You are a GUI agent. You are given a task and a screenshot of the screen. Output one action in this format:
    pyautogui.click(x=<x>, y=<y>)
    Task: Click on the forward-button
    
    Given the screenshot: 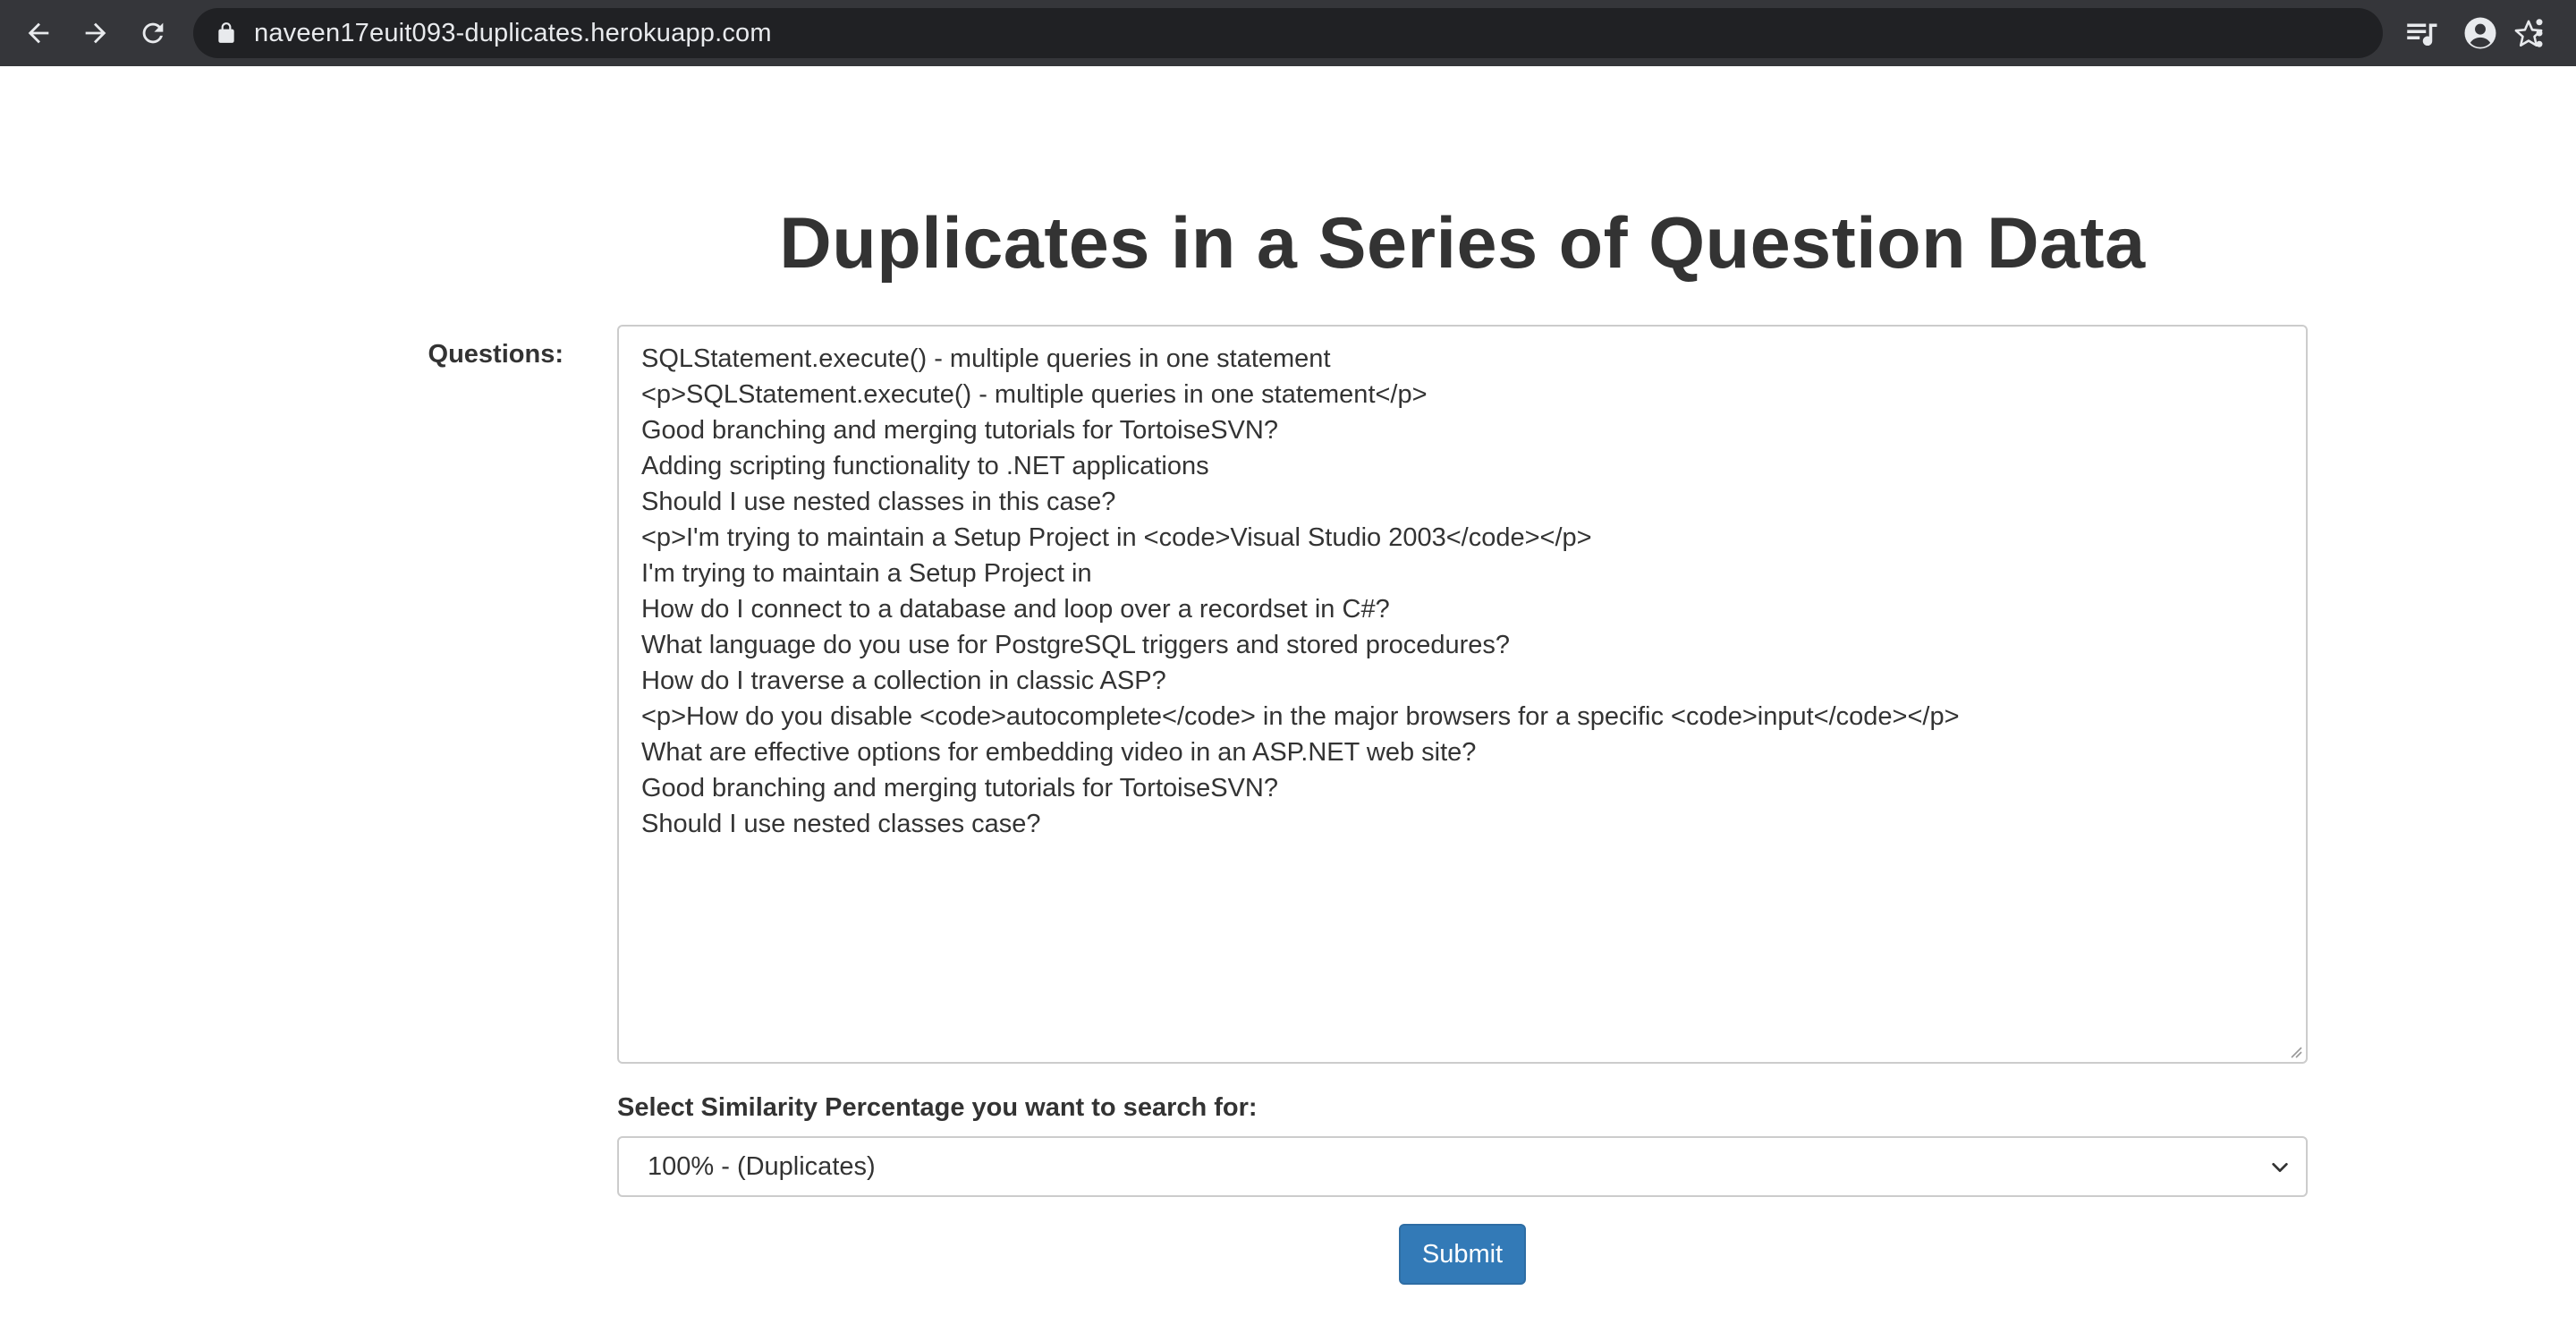 What is the action you would take?
    pyautogui.click(x=95, y=33)
    